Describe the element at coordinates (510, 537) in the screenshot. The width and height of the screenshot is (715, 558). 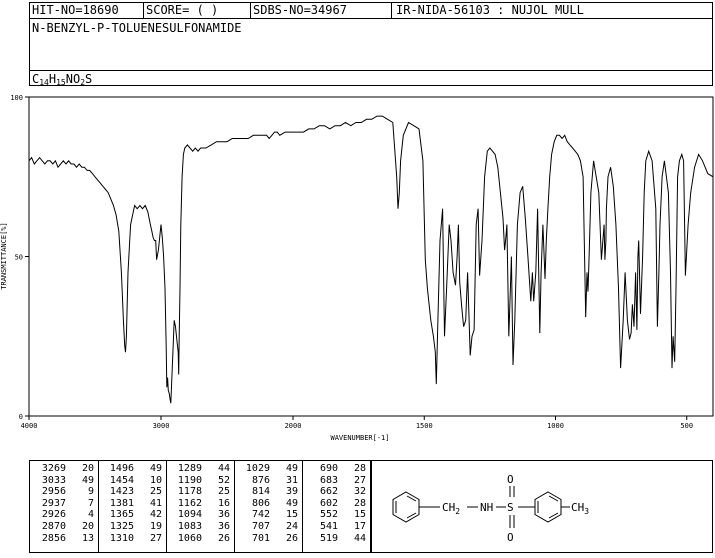
I see `oxygen-bottom: O` at that location.